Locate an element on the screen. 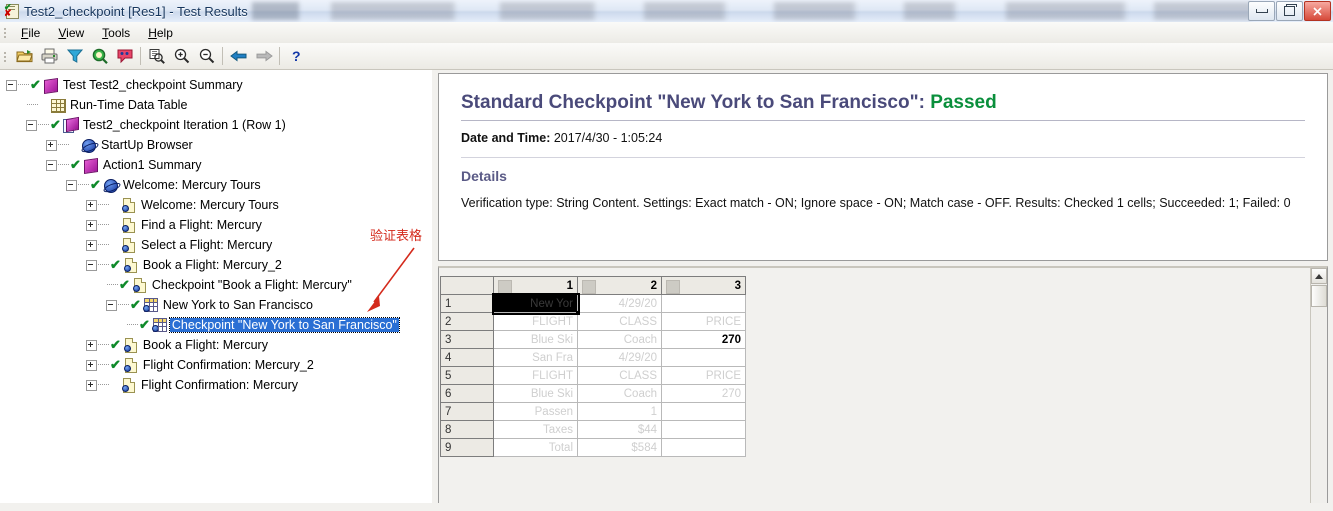 This screenshot has width=1333, height=511. zoom-in-icon is located at coordinates (181, 56).